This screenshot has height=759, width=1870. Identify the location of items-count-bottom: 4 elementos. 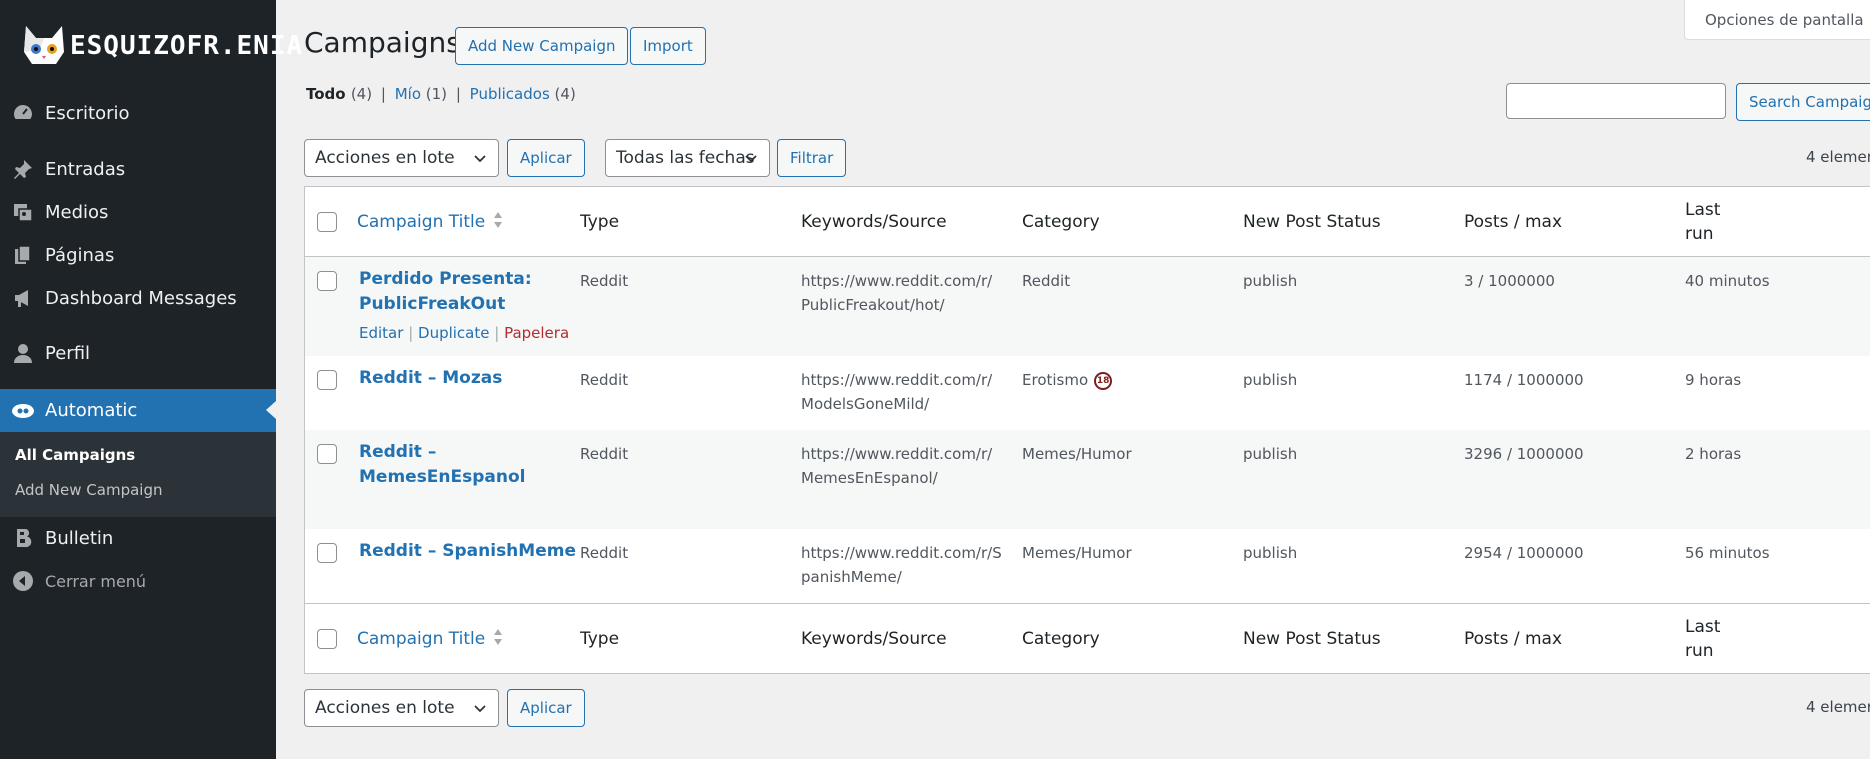
(1838, 707).